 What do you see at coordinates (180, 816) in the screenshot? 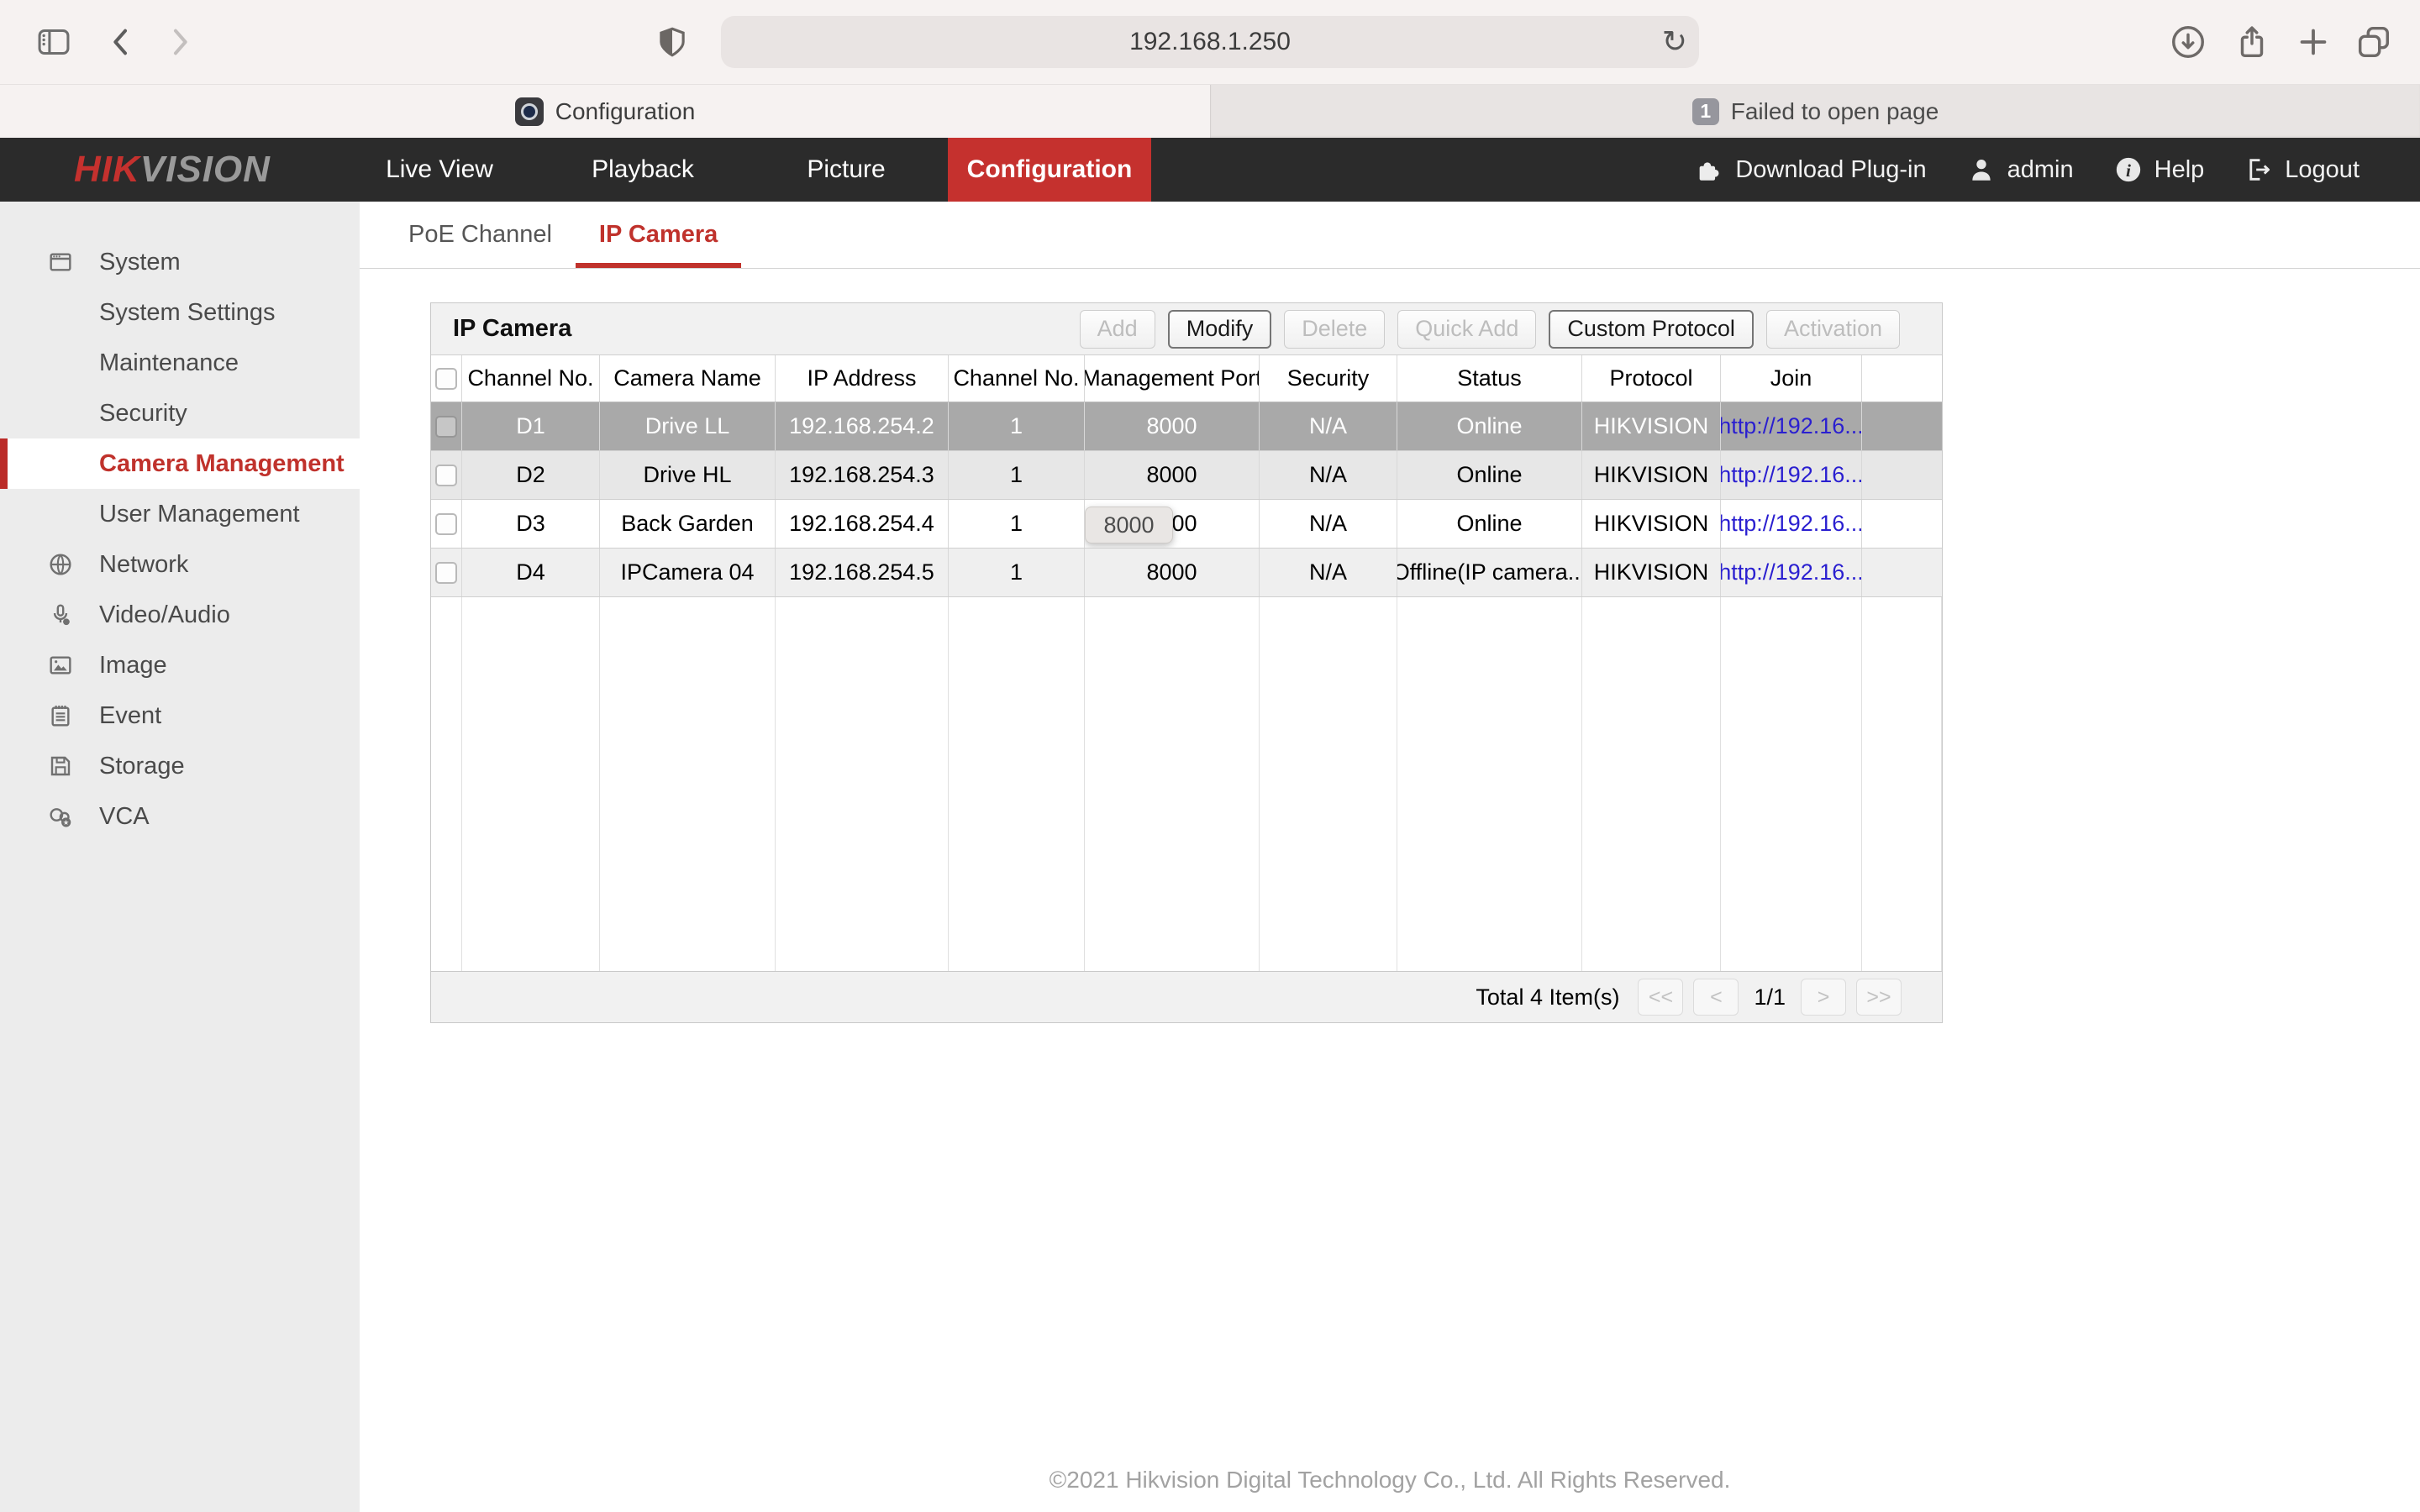
I see `sidebar-item-vca: ★ VCA` at bounding box center [180, 816].